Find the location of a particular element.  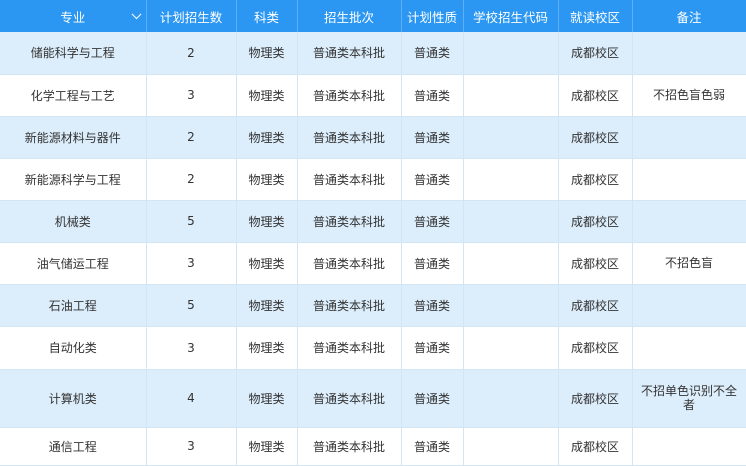

table-row: 新能源科学与工程 2 物理类 普通类本科批 普通类 成都校区 is located at coordinates (373, 179).